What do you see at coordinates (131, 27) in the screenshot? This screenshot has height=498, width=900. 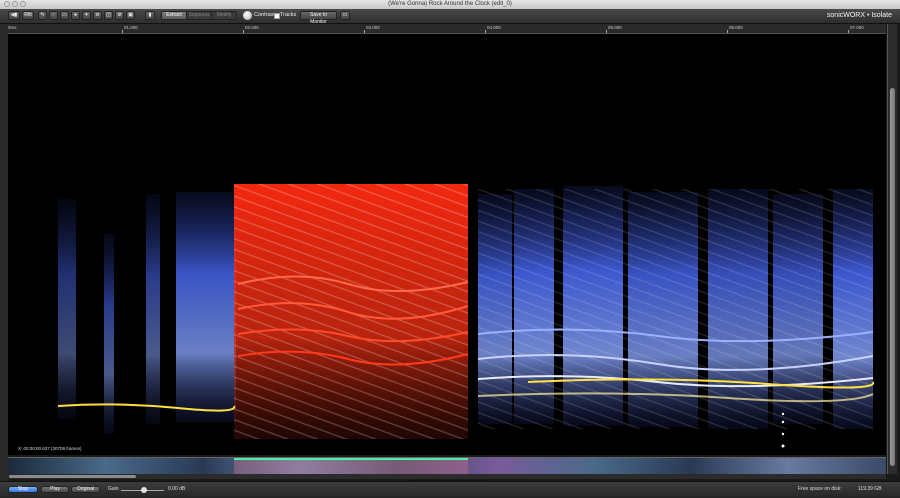 I see `ruler-tick-label: 01.000` at bounding box center [131, 27].